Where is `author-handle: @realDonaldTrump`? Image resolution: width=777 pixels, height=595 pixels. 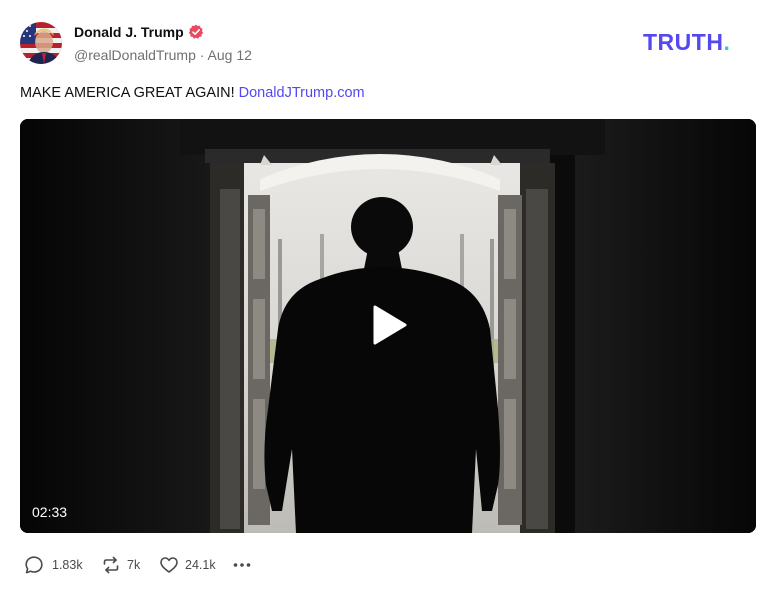 author-handle: @realDonaldTrump is located at coordinates (135, 55).